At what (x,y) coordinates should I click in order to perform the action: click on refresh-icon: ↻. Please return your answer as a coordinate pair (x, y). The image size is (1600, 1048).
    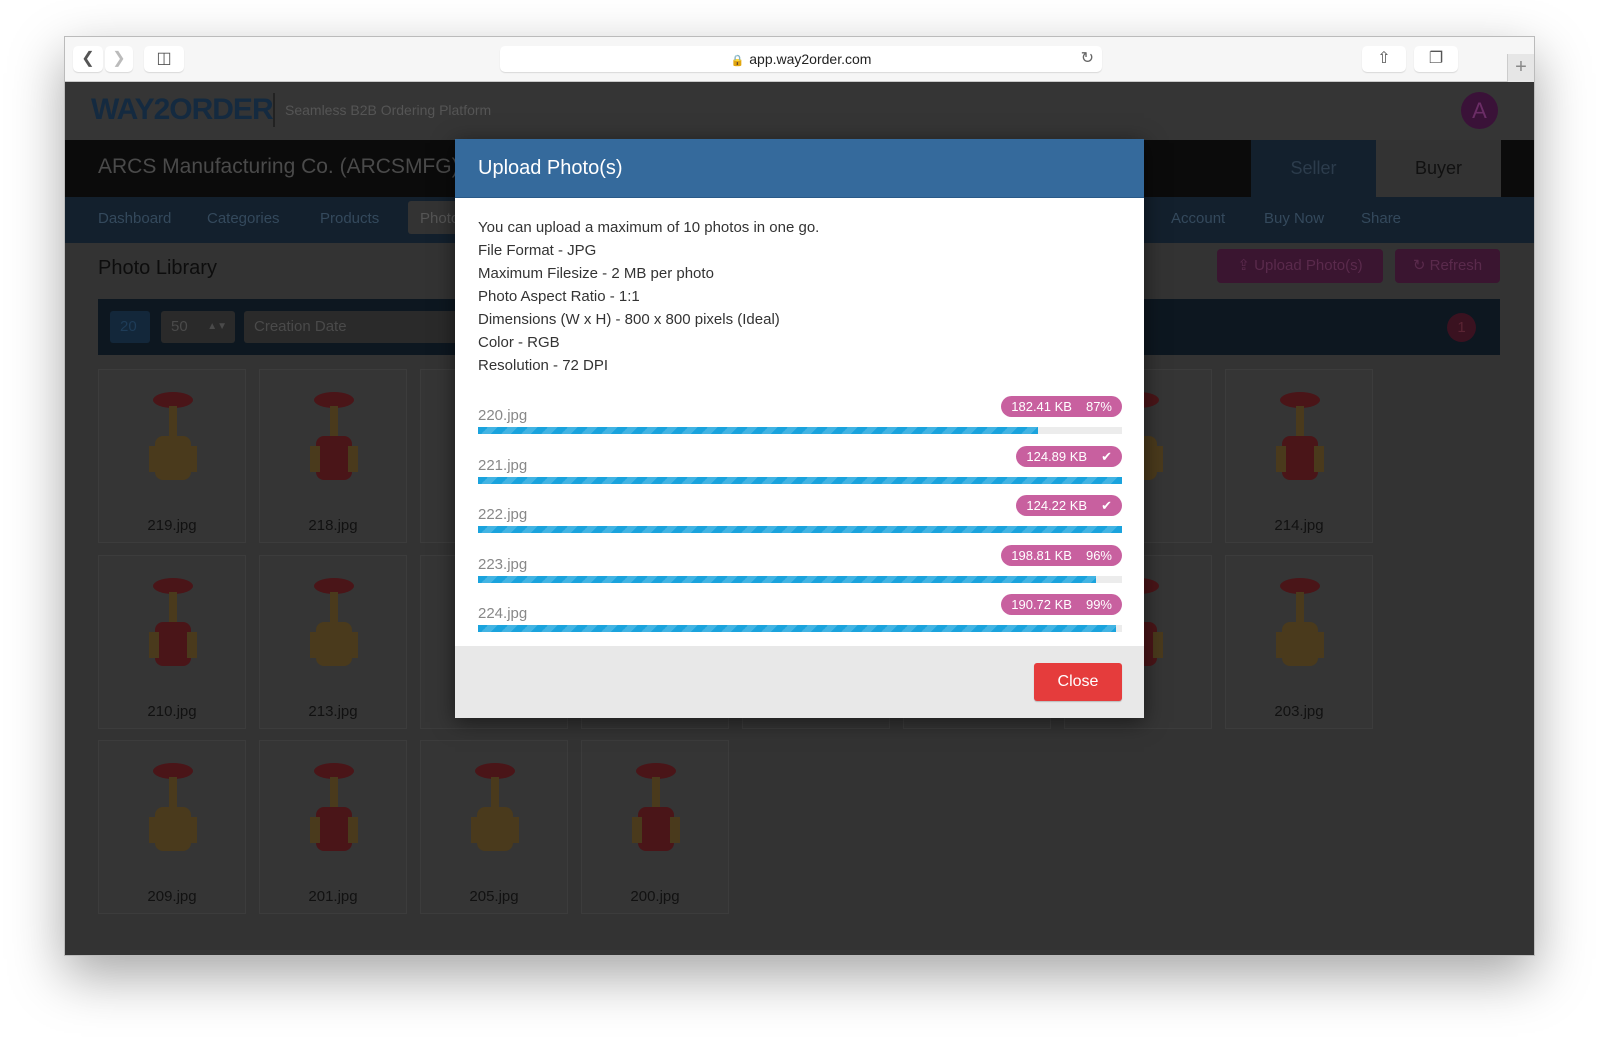
    Looking at the image, I should click on (1421, 265).